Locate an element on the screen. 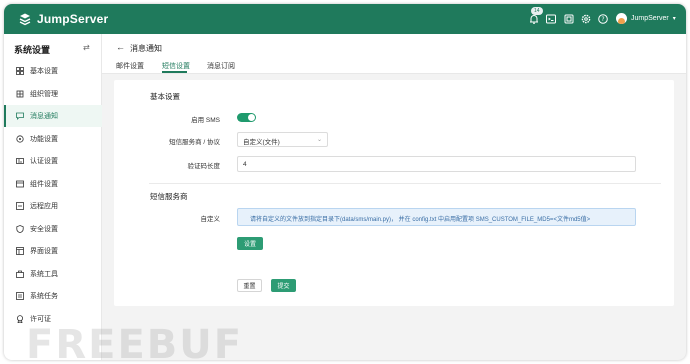  sidebar-item: 远程应用 is located at coordinates (53, 206).